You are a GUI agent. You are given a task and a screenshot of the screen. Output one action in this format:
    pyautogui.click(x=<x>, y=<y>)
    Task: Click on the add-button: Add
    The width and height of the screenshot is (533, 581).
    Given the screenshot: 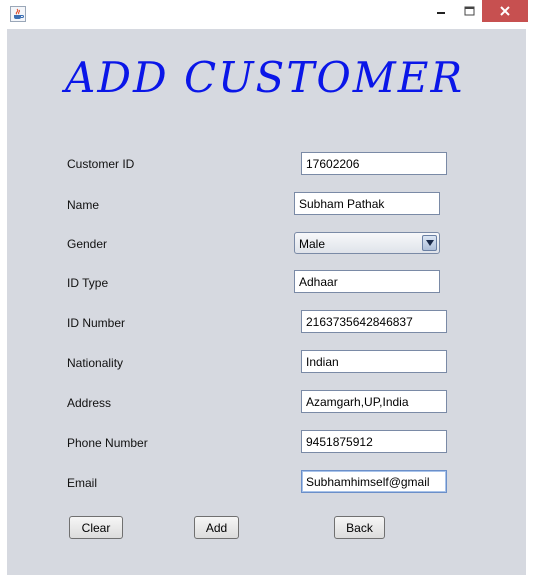 What is the action you would take?
    pyautogui.click(x=216, y=527)
    